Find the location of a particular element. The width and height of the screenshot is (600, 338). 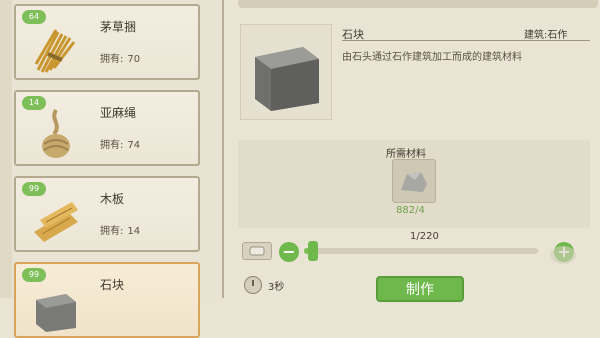

recipe-name: 石块 is located at coordinates (112, 285).